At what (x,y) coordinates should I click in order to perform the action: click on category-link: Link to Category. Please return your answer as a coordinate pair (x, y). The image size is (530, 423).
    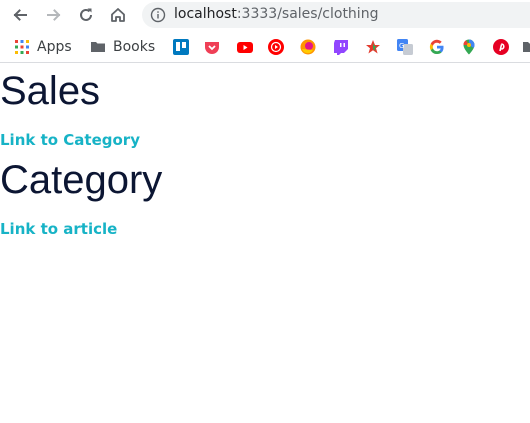
    Looking at the image, I should click on (70, 140).